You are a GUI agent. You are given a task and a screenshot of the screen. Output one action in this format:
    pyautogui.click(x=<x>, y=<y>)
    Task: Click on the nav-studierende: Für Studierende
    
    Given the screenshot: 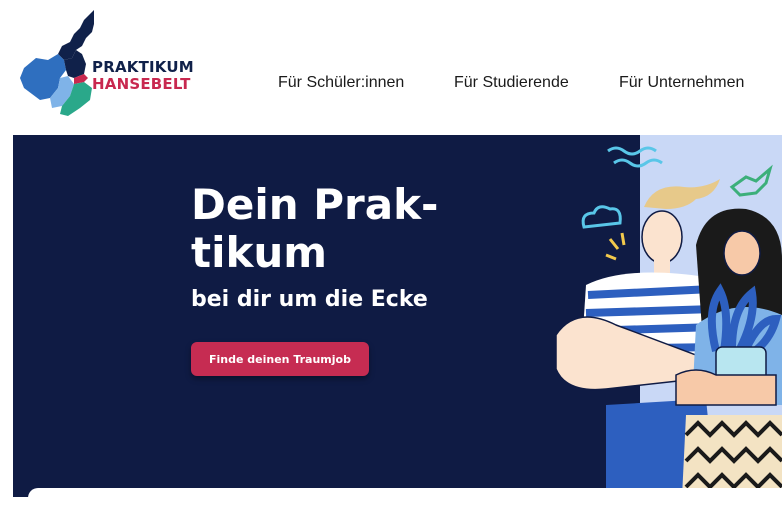 What is the action you would take?
    pyautogui.click(x=511, y=83)
    